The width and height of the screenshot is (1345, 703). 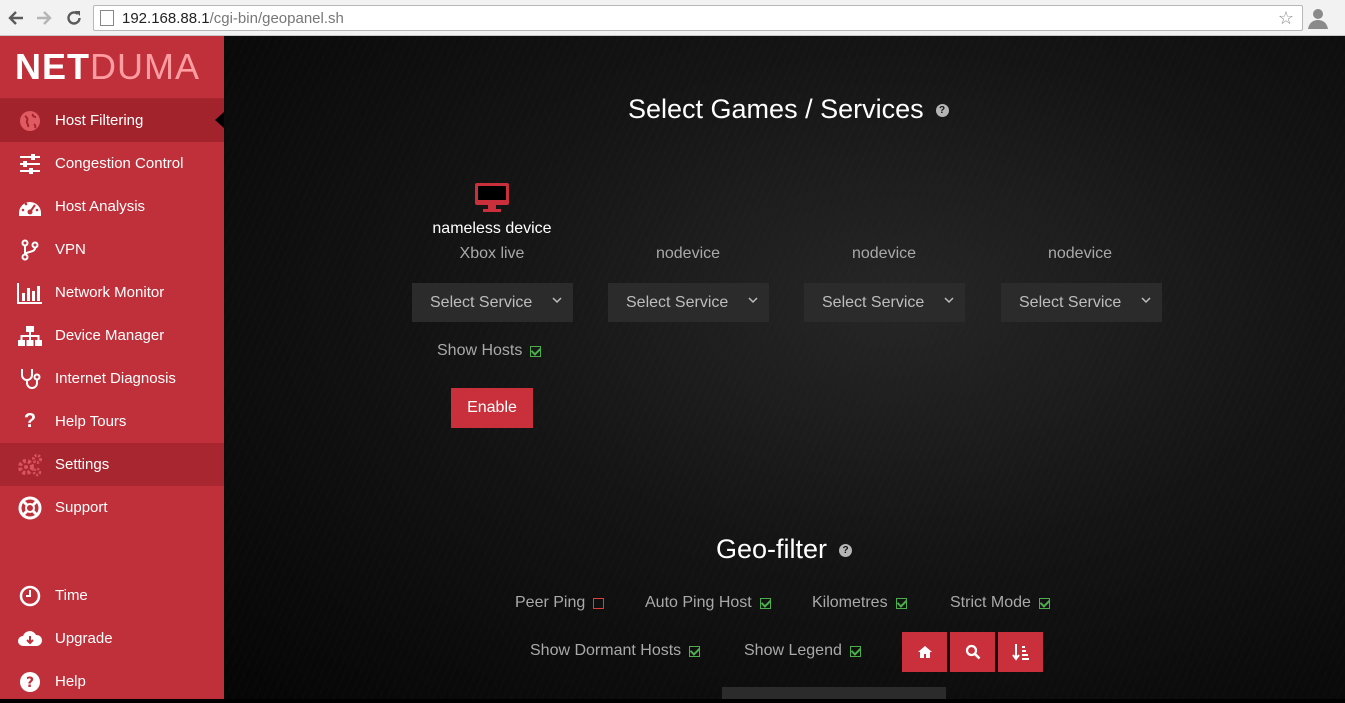 I want to click on sidebar-item-label: Support, so click(x=81, y=507).